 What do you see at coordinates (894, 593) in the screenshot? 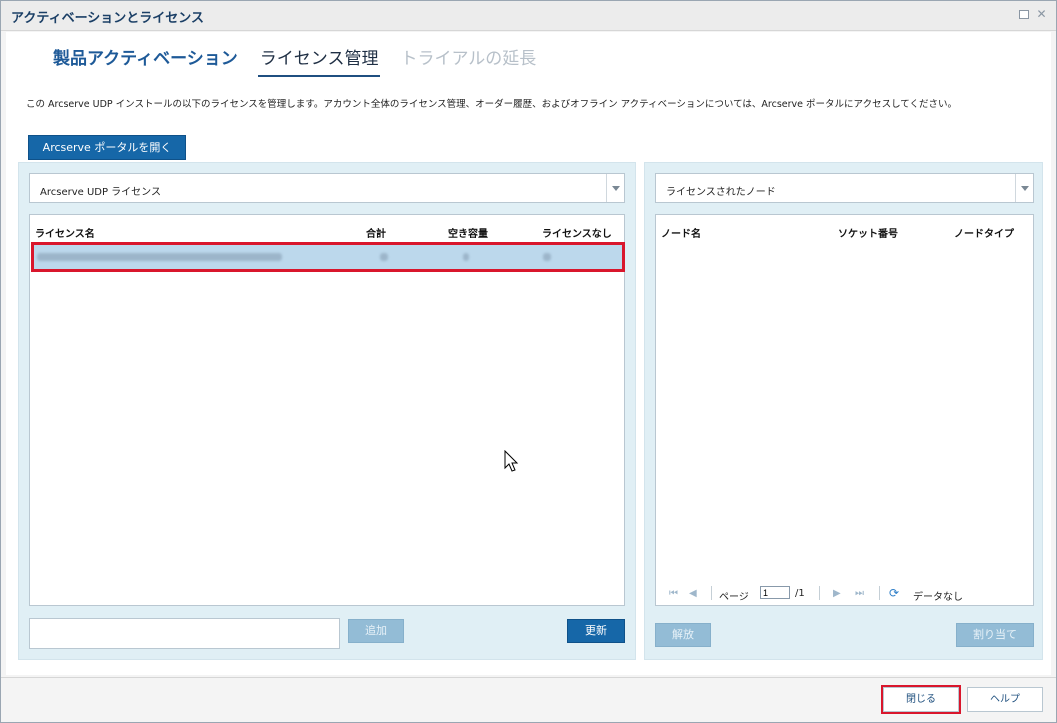
I see `refresh-icon: ⟳` at bounding box center [894, 593].